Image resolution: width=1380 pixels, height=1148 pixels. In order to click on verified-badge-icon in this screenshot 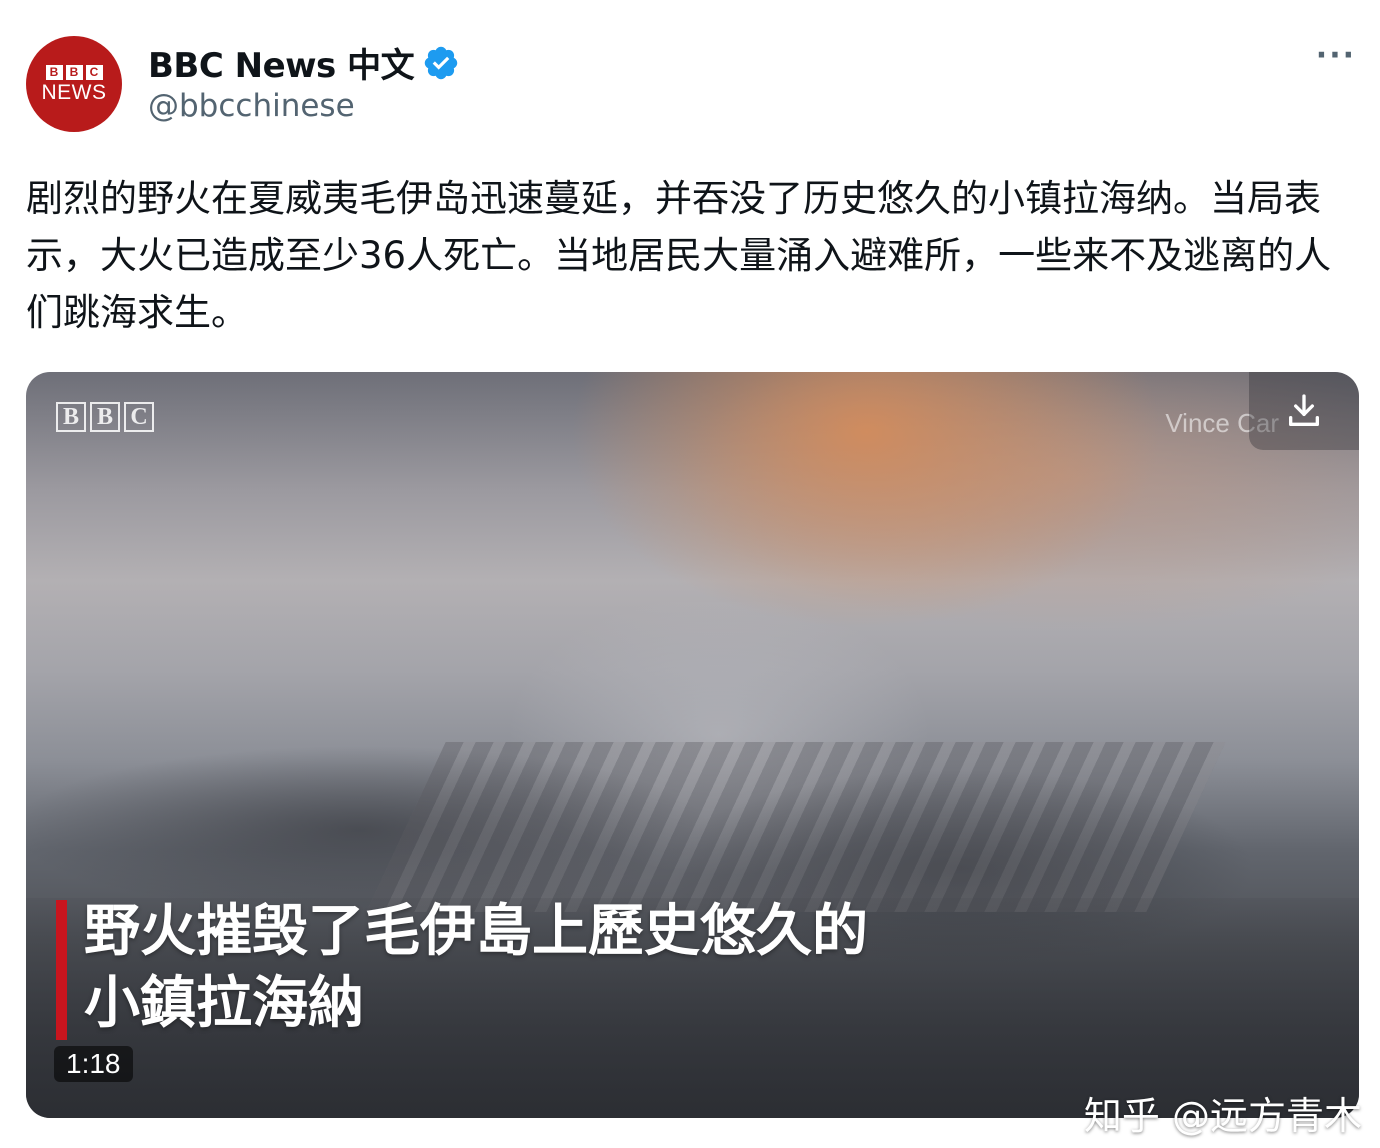, I will do `click(441, 62)`.